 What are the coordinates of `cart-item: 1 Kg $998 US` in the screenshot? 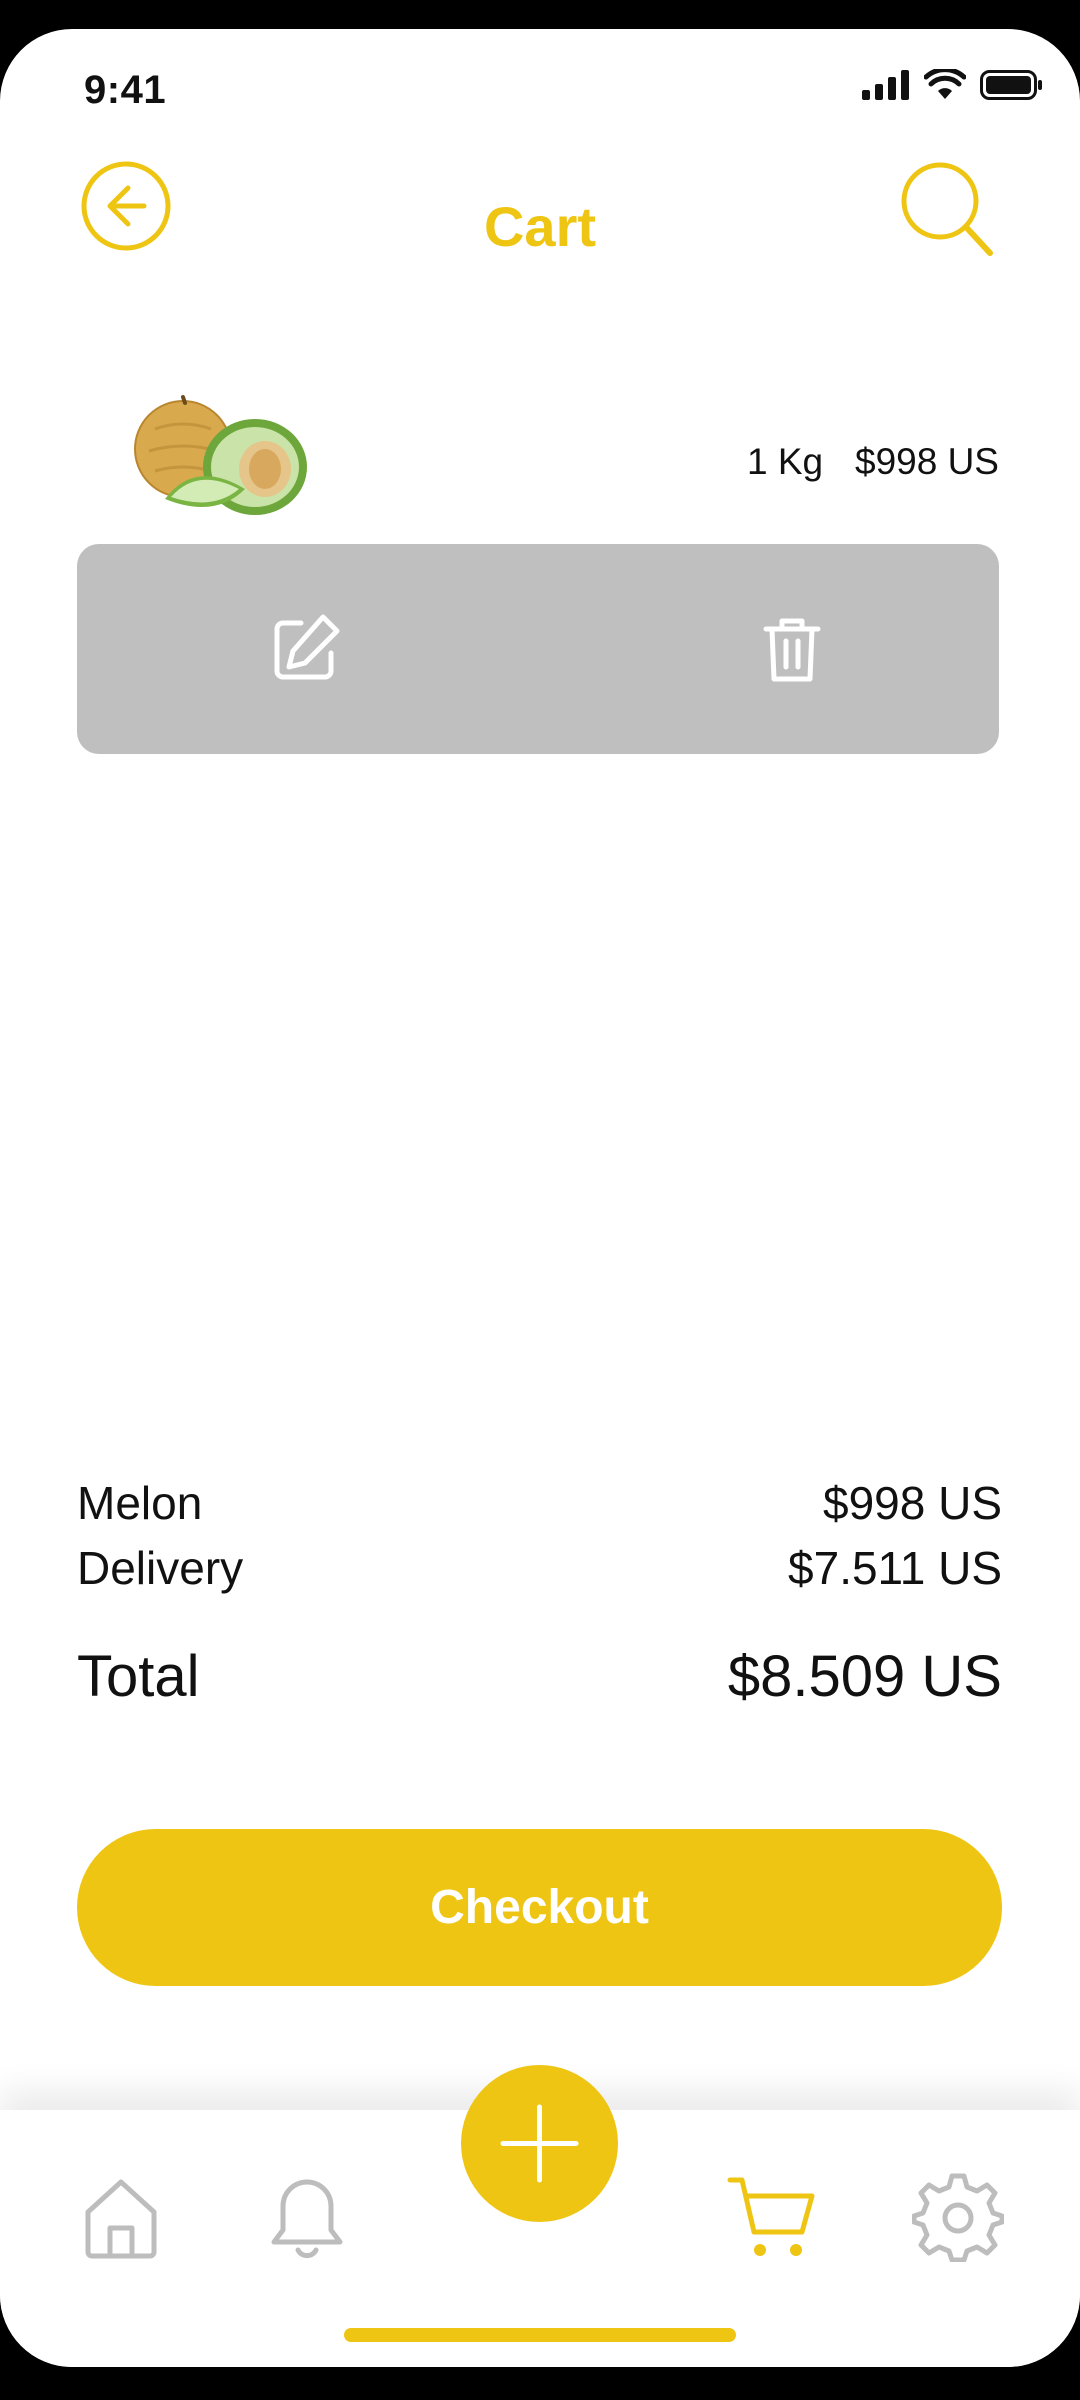 It's located at (538, 464).